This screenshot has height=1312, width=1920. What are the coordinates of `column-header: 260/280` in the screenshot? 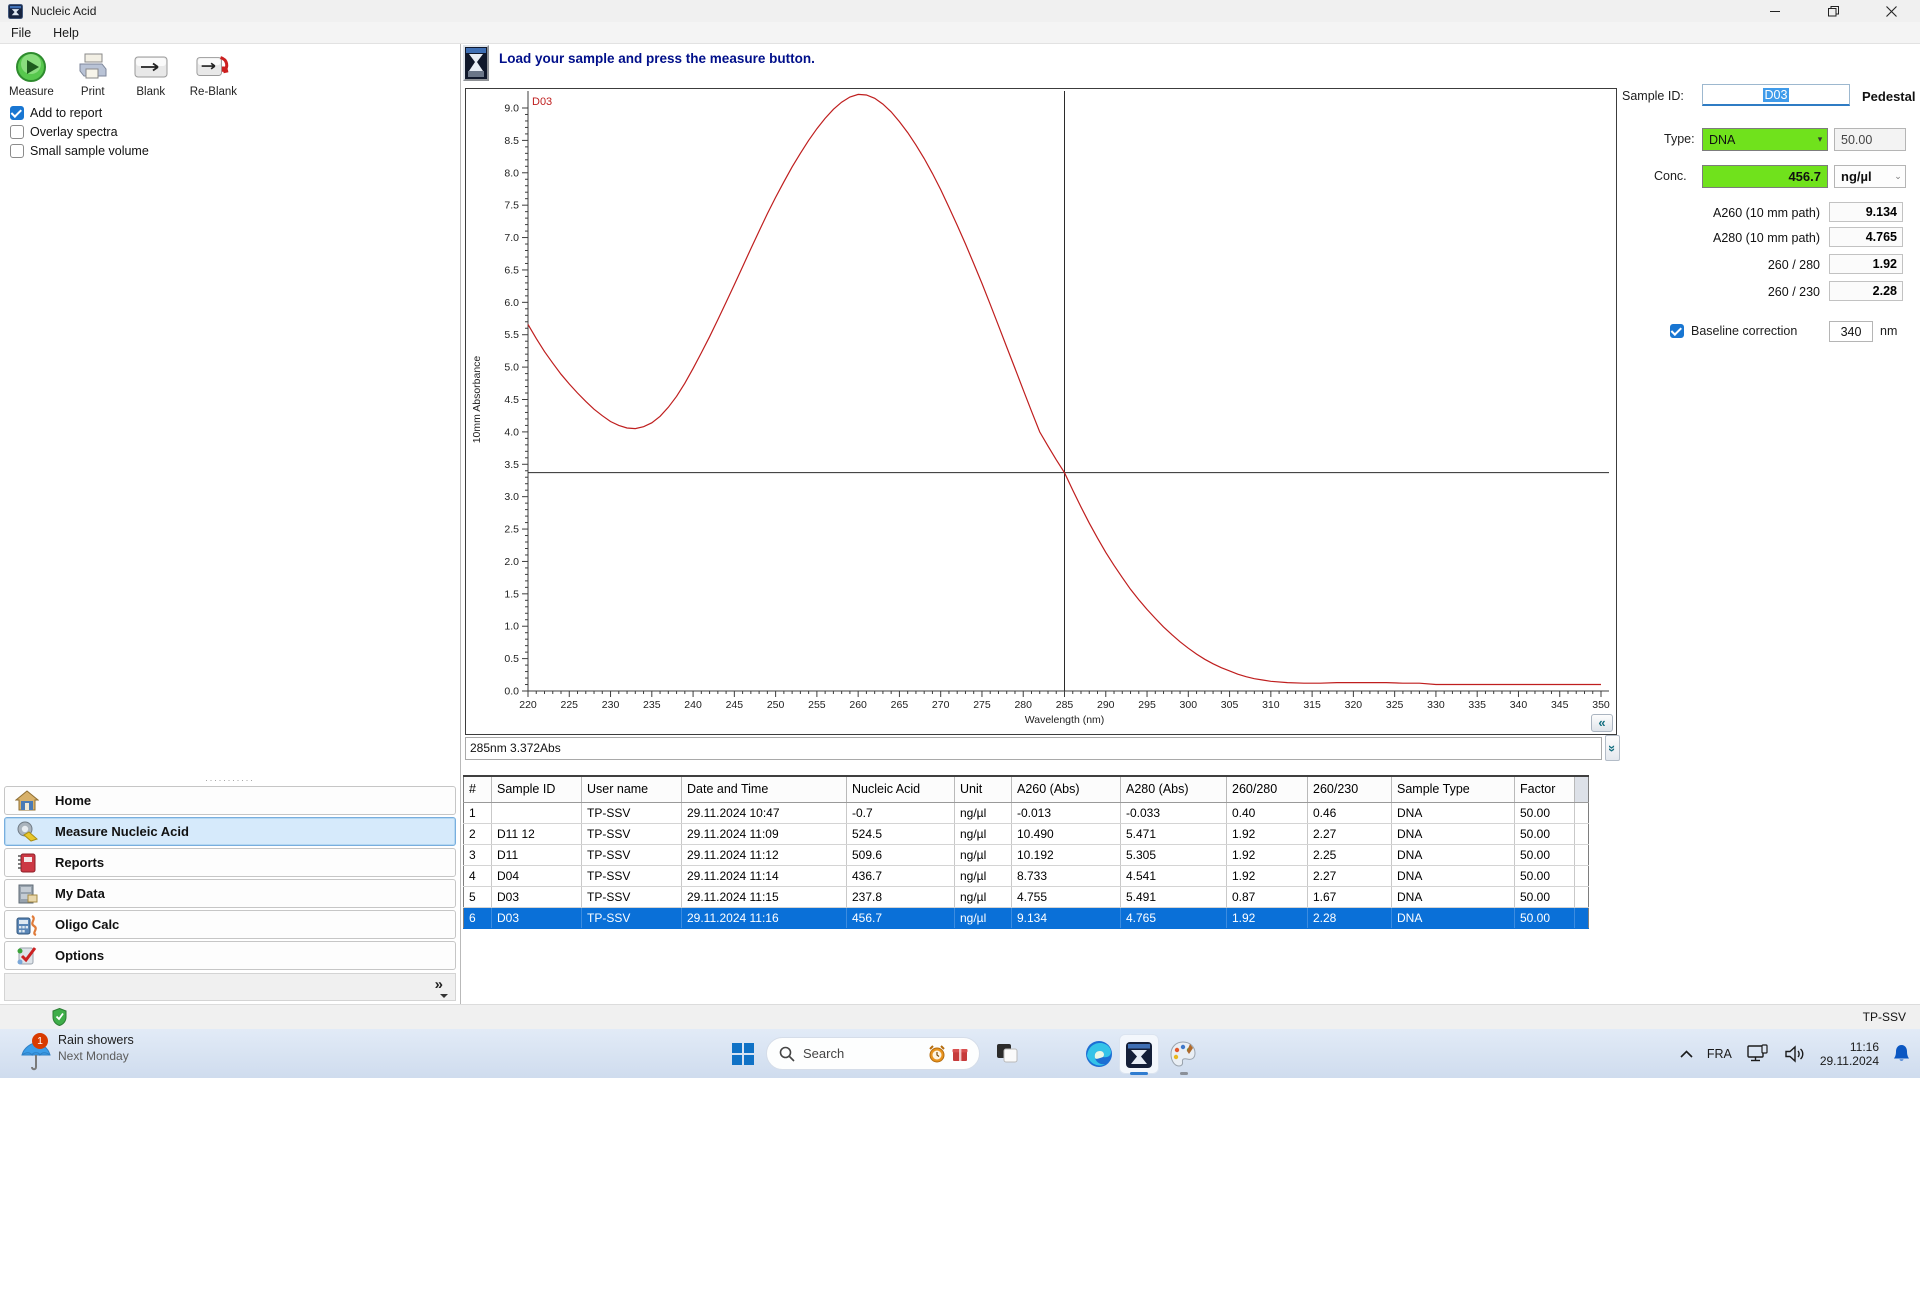 It's located at (1267, 789).